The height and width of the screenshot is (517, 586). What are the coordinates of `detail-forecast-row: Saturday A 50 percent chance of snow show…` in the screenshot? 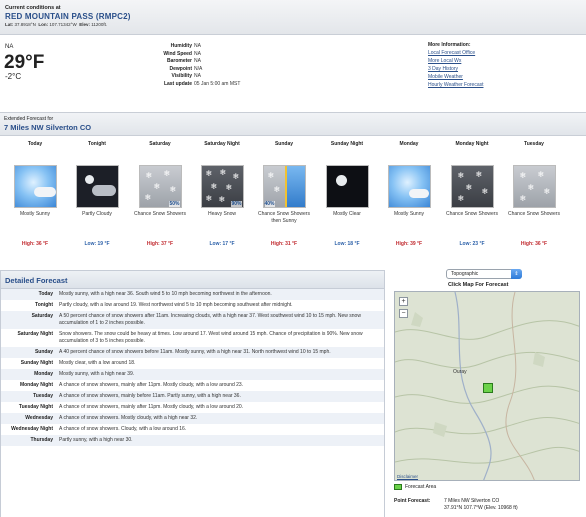 It's located at (192, 320).